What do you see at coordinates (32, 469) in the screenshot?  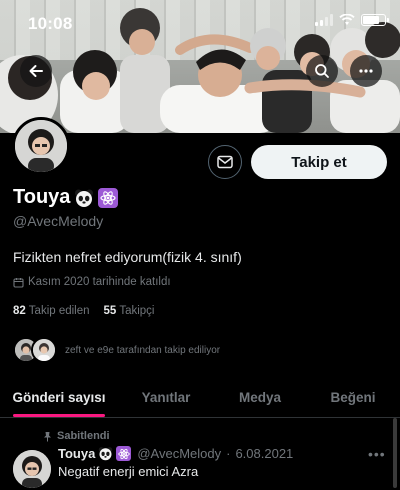 I see `post-author-avatar` at bounding box center [32, 469].